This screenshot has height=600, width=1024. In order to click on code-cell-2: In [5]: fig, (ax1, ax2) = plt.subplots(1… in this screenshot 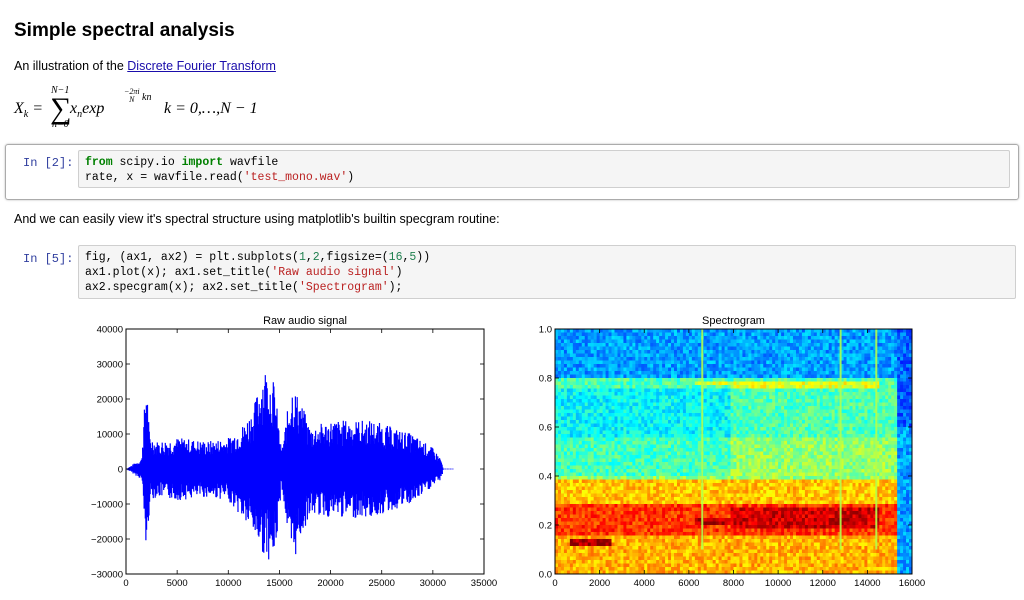, I will do `click(512, 271)`.